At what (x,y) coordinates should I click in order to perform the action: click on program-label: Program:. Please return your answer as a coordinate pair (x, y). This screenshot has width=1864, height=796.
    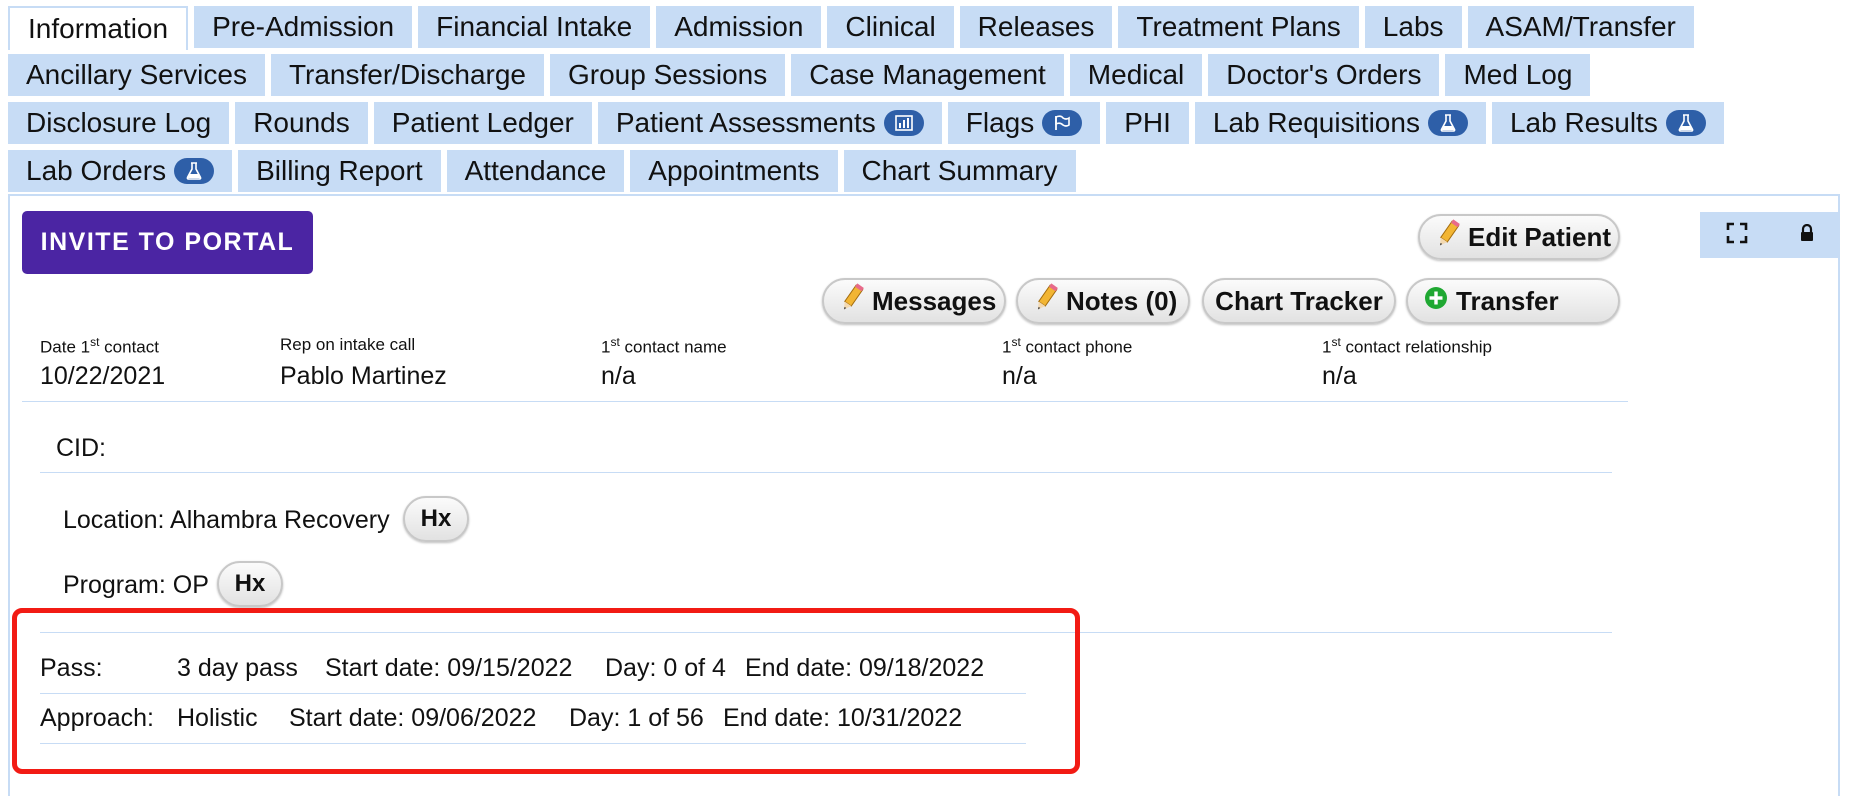
    Looking at the image, I should click on (114, 585).